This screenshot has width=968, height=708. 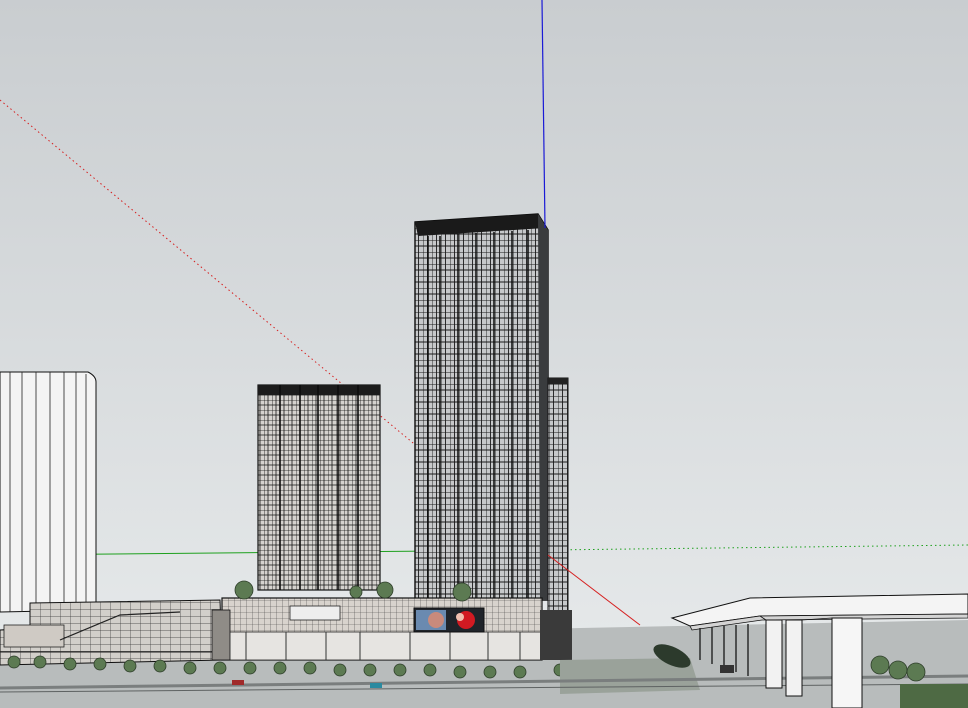 I want to click on white-tower-left, so click(x=48, y=492).